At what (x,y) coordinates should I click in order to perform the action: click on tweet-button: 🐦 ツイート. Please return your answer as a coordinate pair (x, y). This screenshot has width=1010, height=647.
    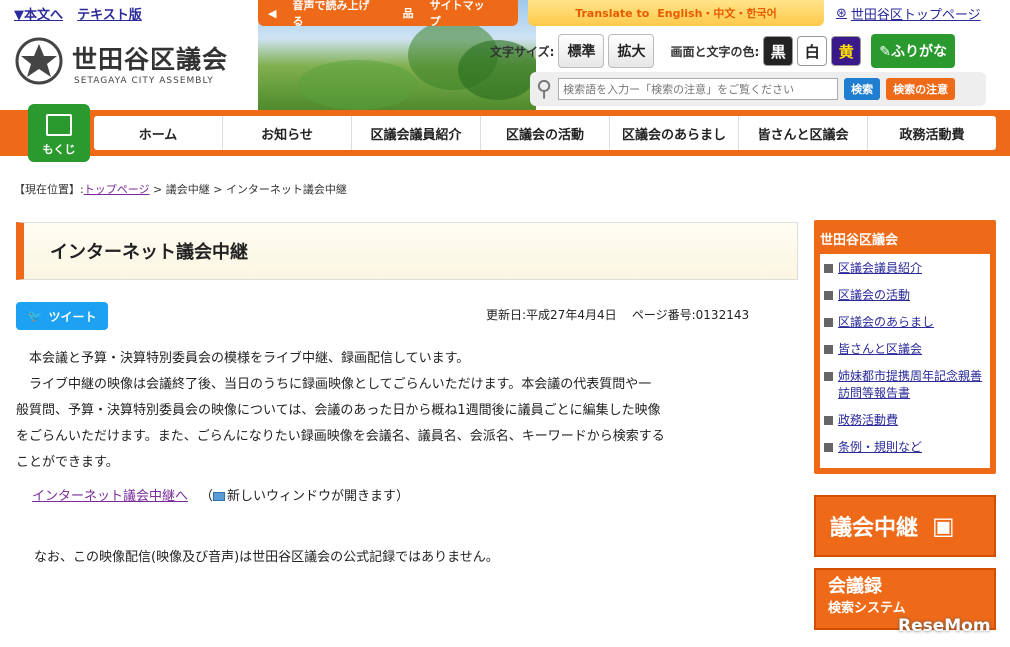
    Looking at the image, I should click on (62, 316).